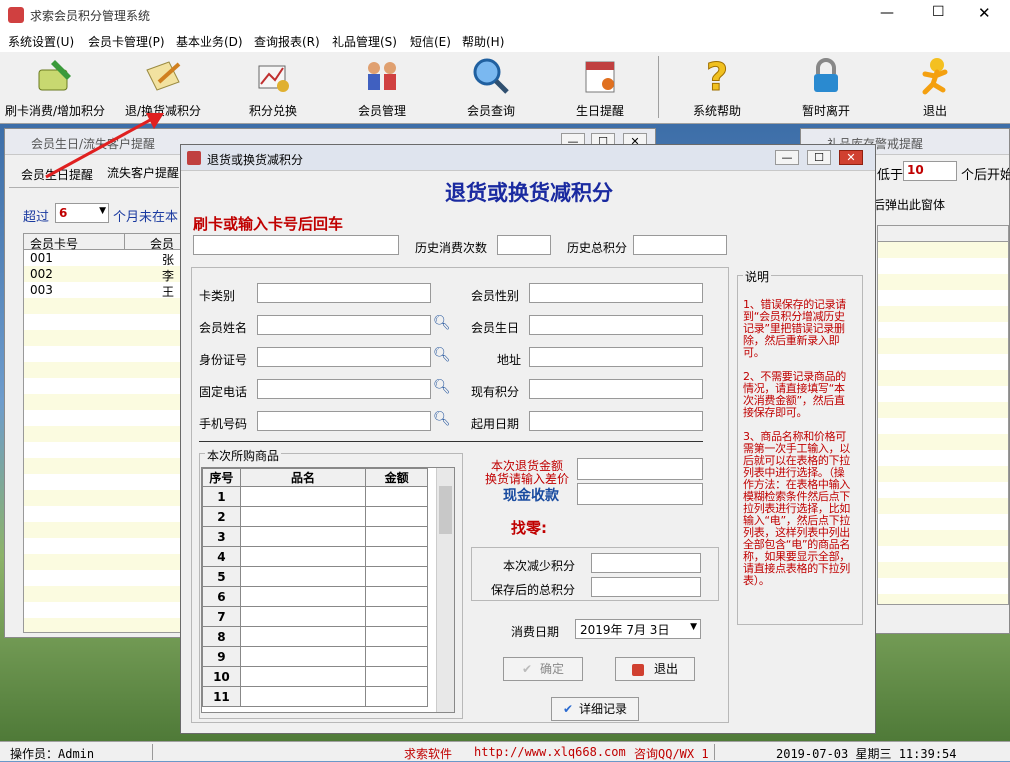  What do you see at coordinates (16, 15) in the screenshot?
I see `app-icon` at bounding box center [16, 15].